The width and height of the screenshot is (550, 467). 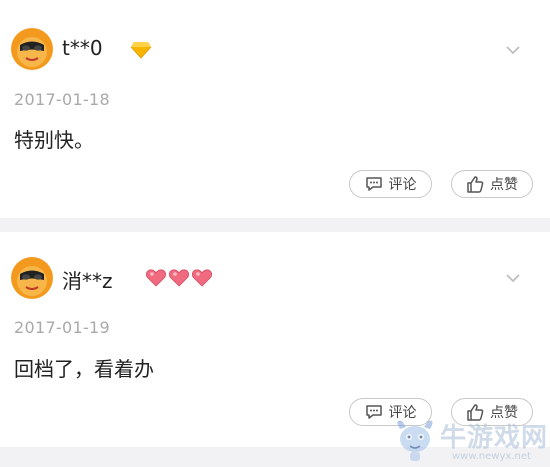 What do you see at coordinates (475, 184) in the screenshot?
I see `thumbs-up-icon` at bounding box center [475, 184].